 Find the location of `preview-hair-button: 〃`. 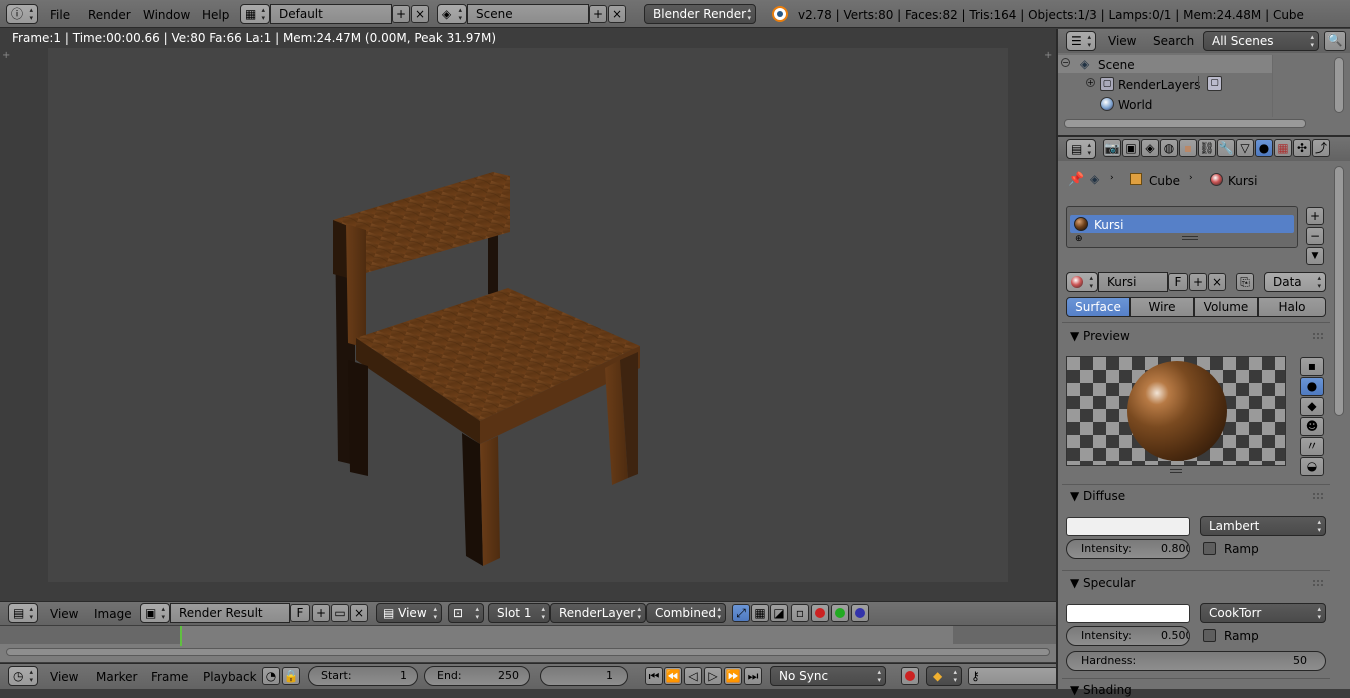

preview-hair-button: 〃 is located at coordinates (1312, 446).